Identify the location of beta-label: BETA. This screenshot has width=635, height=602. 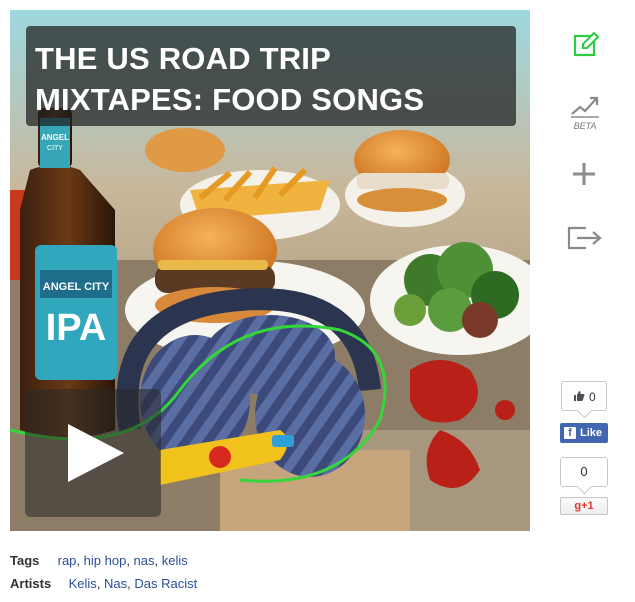
(585, 126).